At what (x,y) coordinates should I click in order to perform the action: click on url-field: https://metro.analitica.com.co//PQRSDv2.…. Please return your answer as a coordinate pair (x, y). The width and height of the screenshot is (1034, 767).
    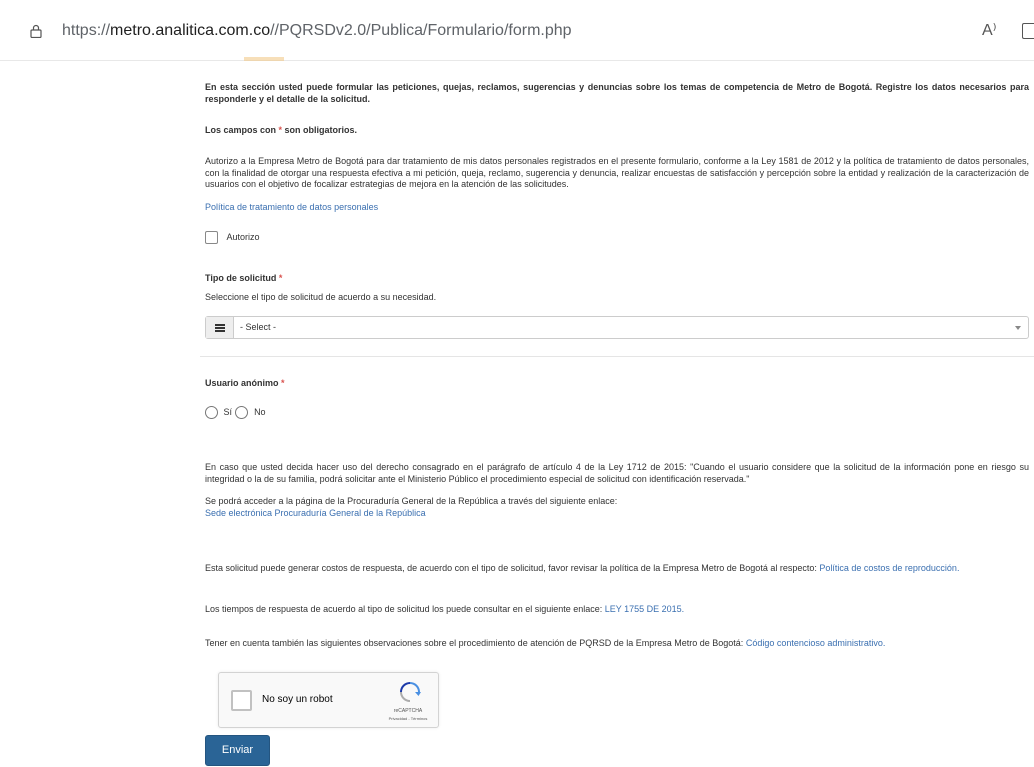
    Looking at the image, I should click on (317, 31).